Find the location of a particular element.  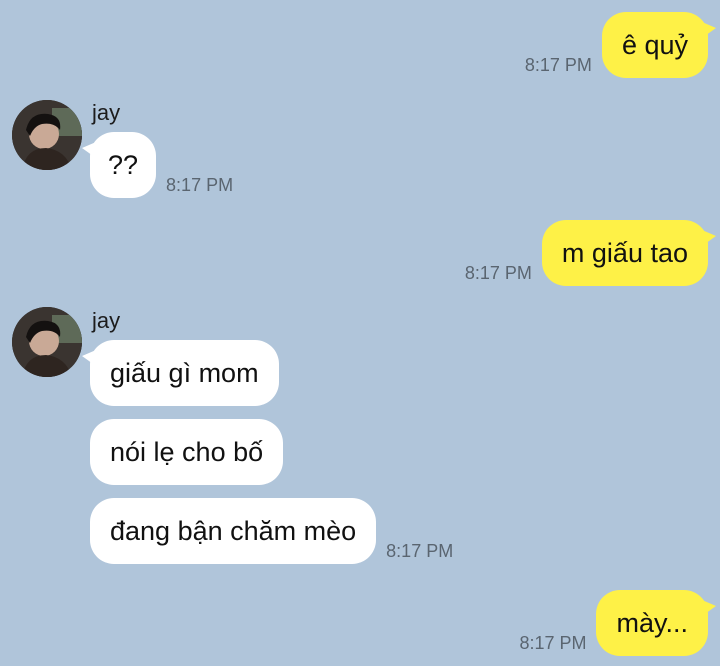

message-bubble: nói lẹ cho bố is located at coordinates (187, 452).